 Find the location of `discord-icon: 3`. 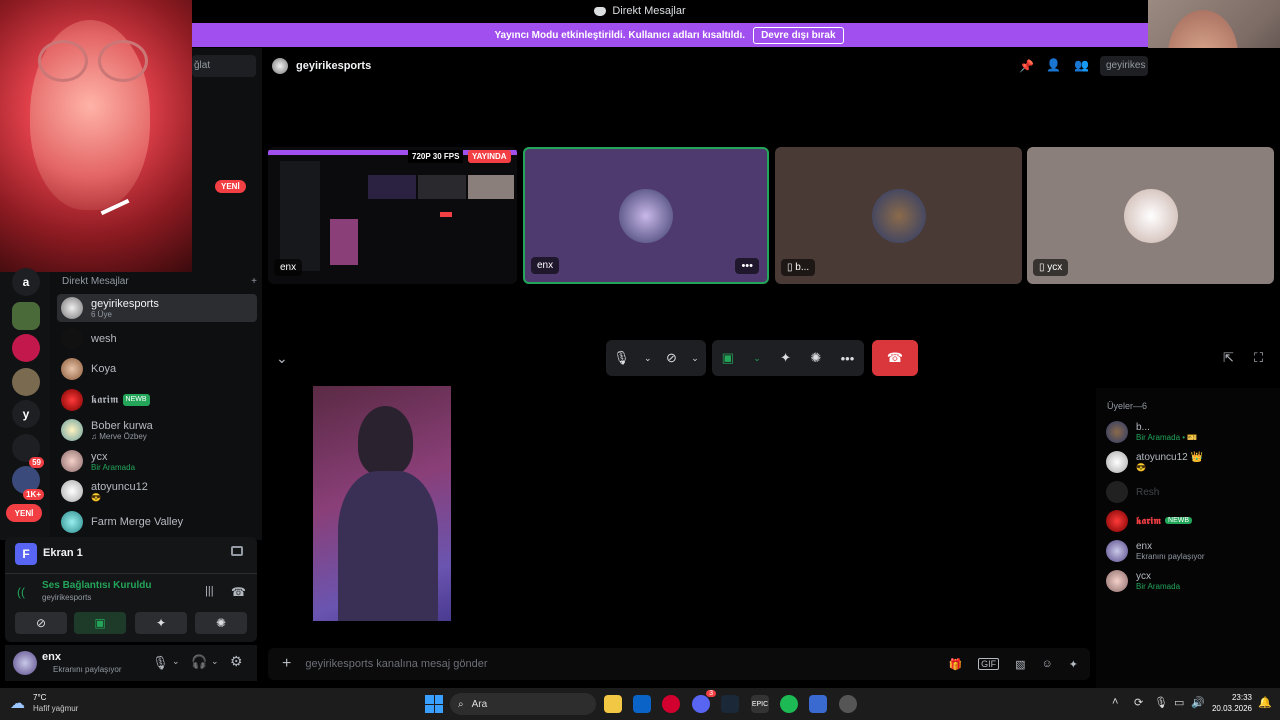

discord-icon: 3 is located at coordinates (704, 701).